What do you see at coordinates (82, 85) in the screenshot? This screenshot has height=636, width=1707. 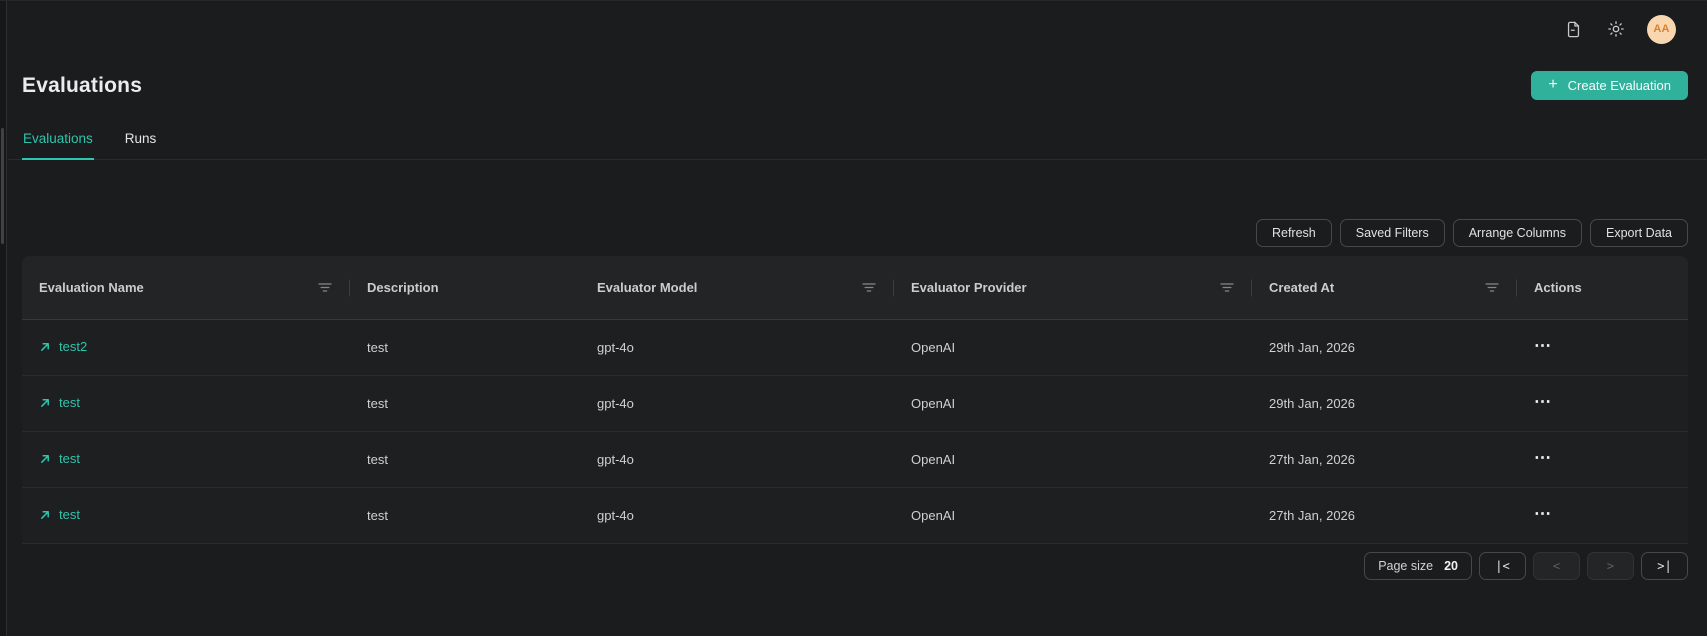 I see `page-title: Evaluations` at bounding box center [82, 85].